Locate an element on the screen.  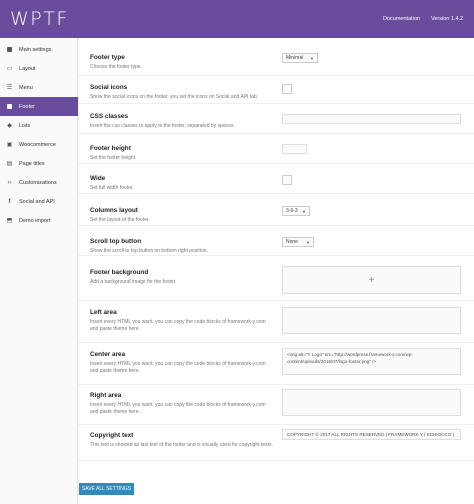
import-icon: ⬒ is located at coordinates (9, 221).